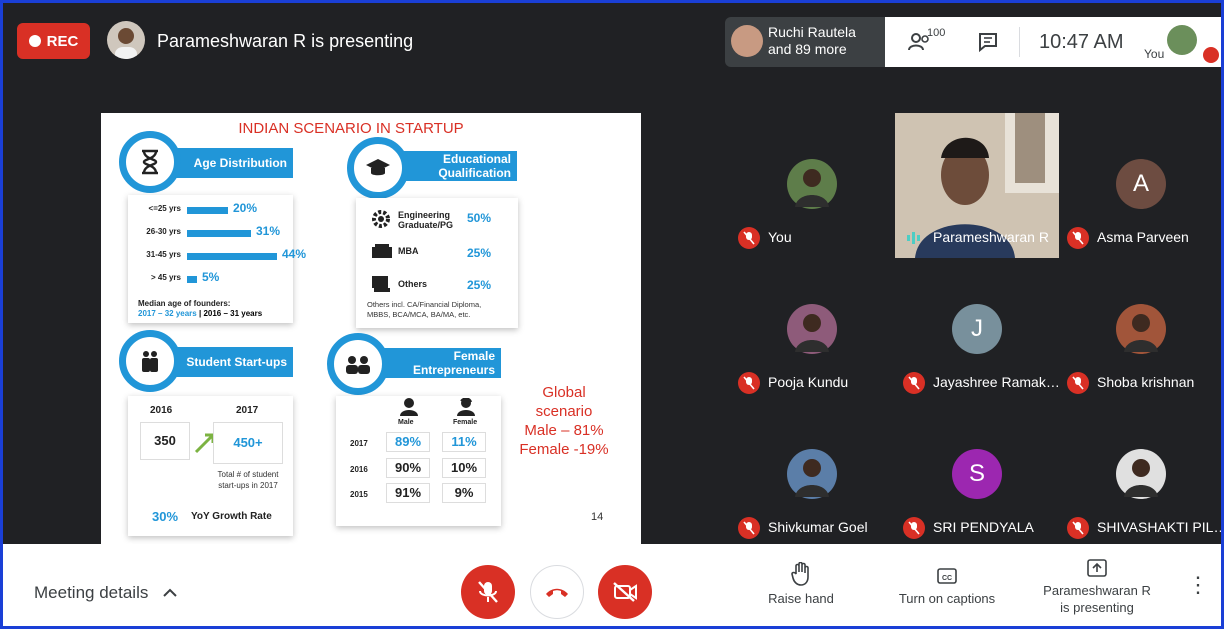 The image size is (1224, 629). What do you see at coordinates (914, 238) in the screenshot?
I see `speaking-indicator-icon` at bounding box center [914, 238].